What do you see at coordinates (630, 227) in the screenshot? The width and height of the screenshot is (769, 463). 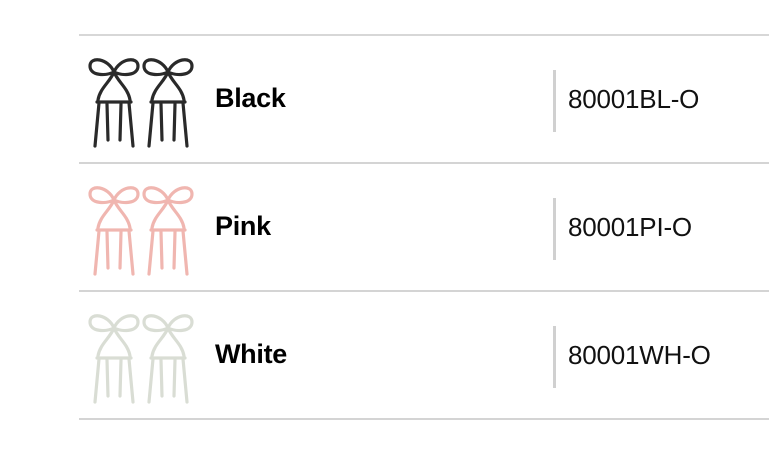 I see `variant-sku: 80001PI-O` at bounding box center [630, 227].